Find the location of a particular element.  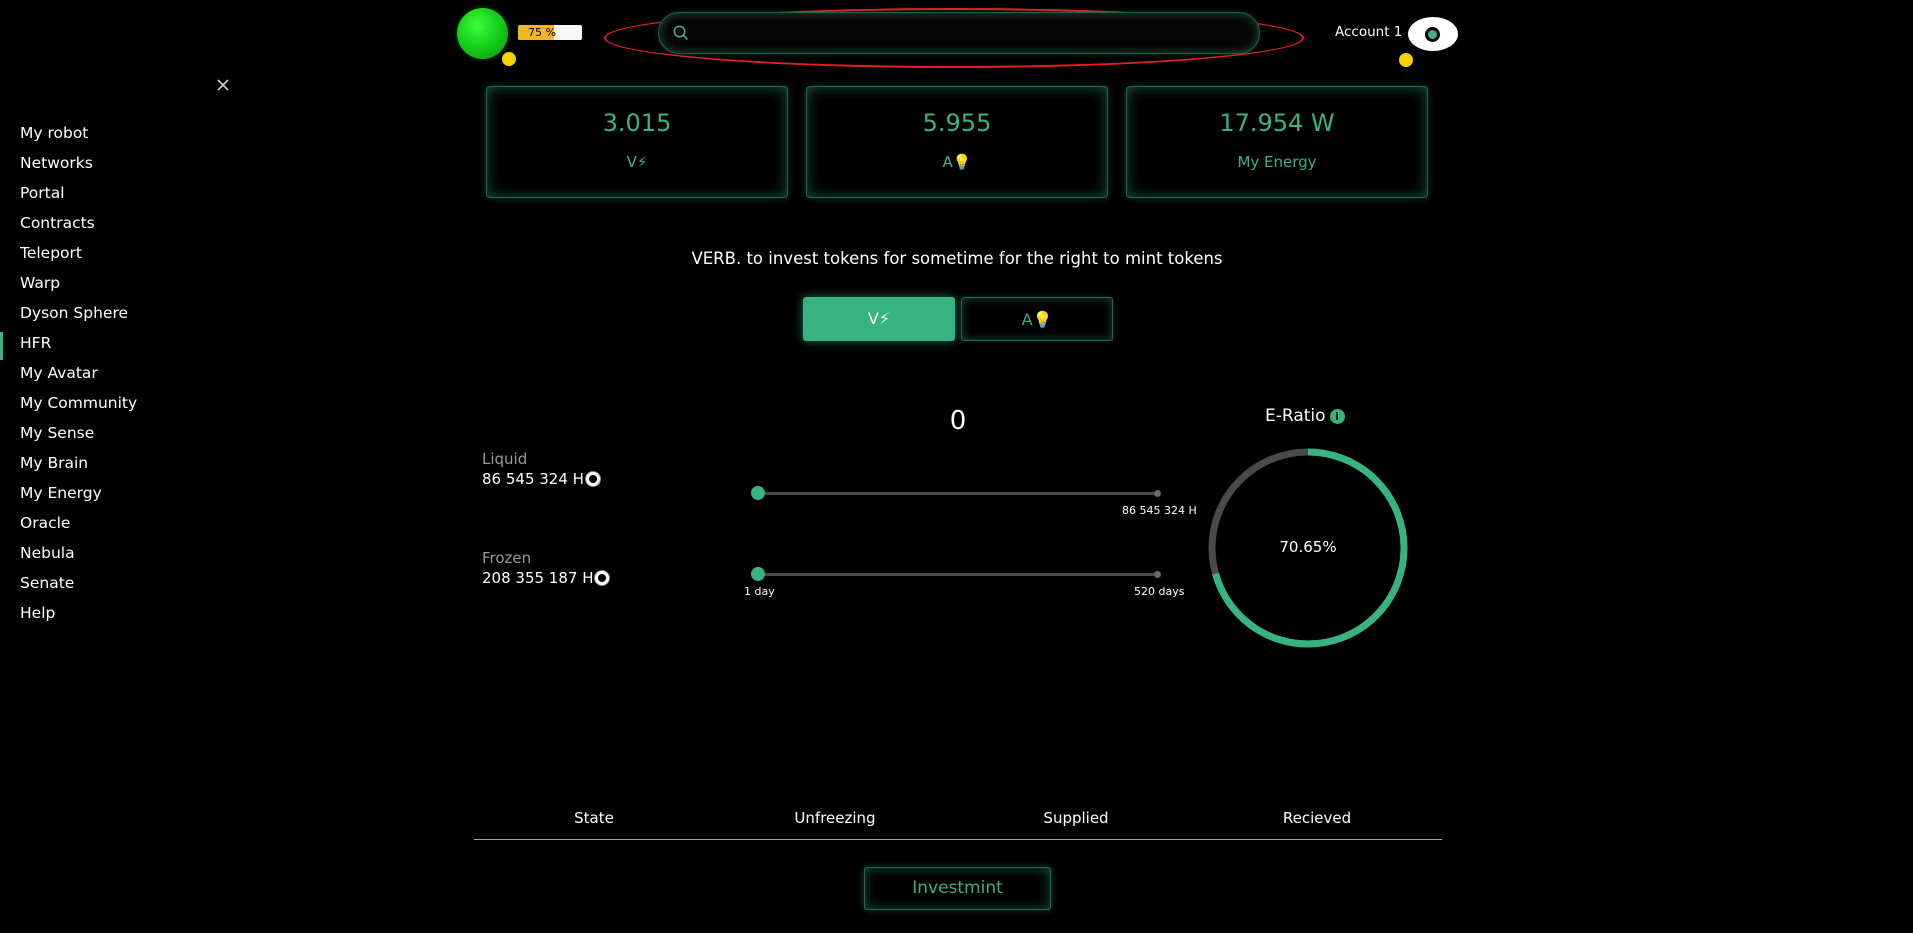

ampere-card: 5.955 A💡 is located at coordinates (957, 142).